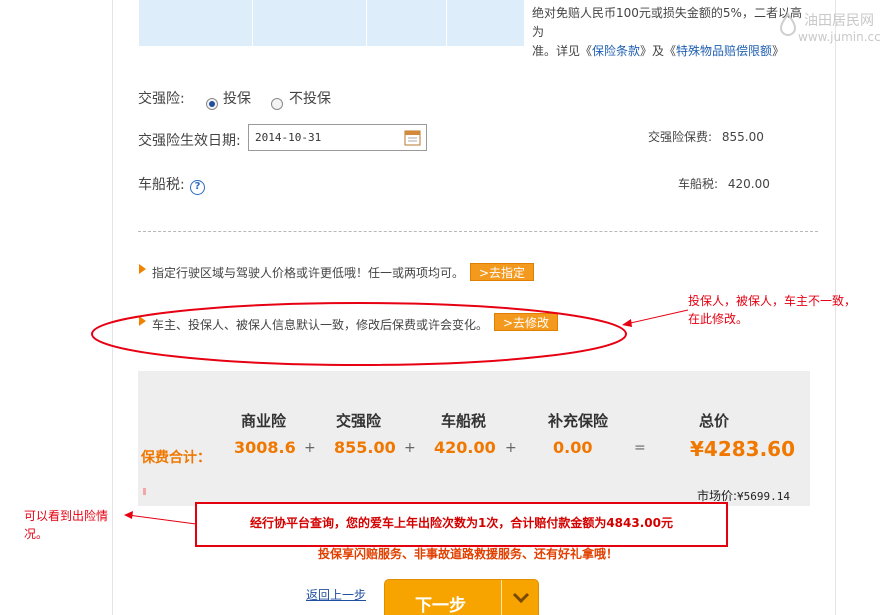  I want to click on compulsory-skip-label: 不投保, so click(310, 98).